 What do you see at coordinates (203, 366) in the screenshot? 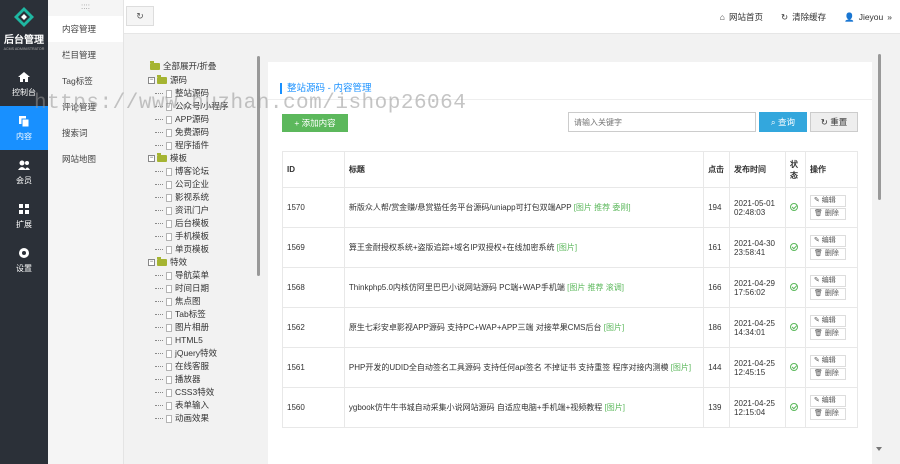
I see `tree-leaf: 在线客服` at bounding box center [203, 366].